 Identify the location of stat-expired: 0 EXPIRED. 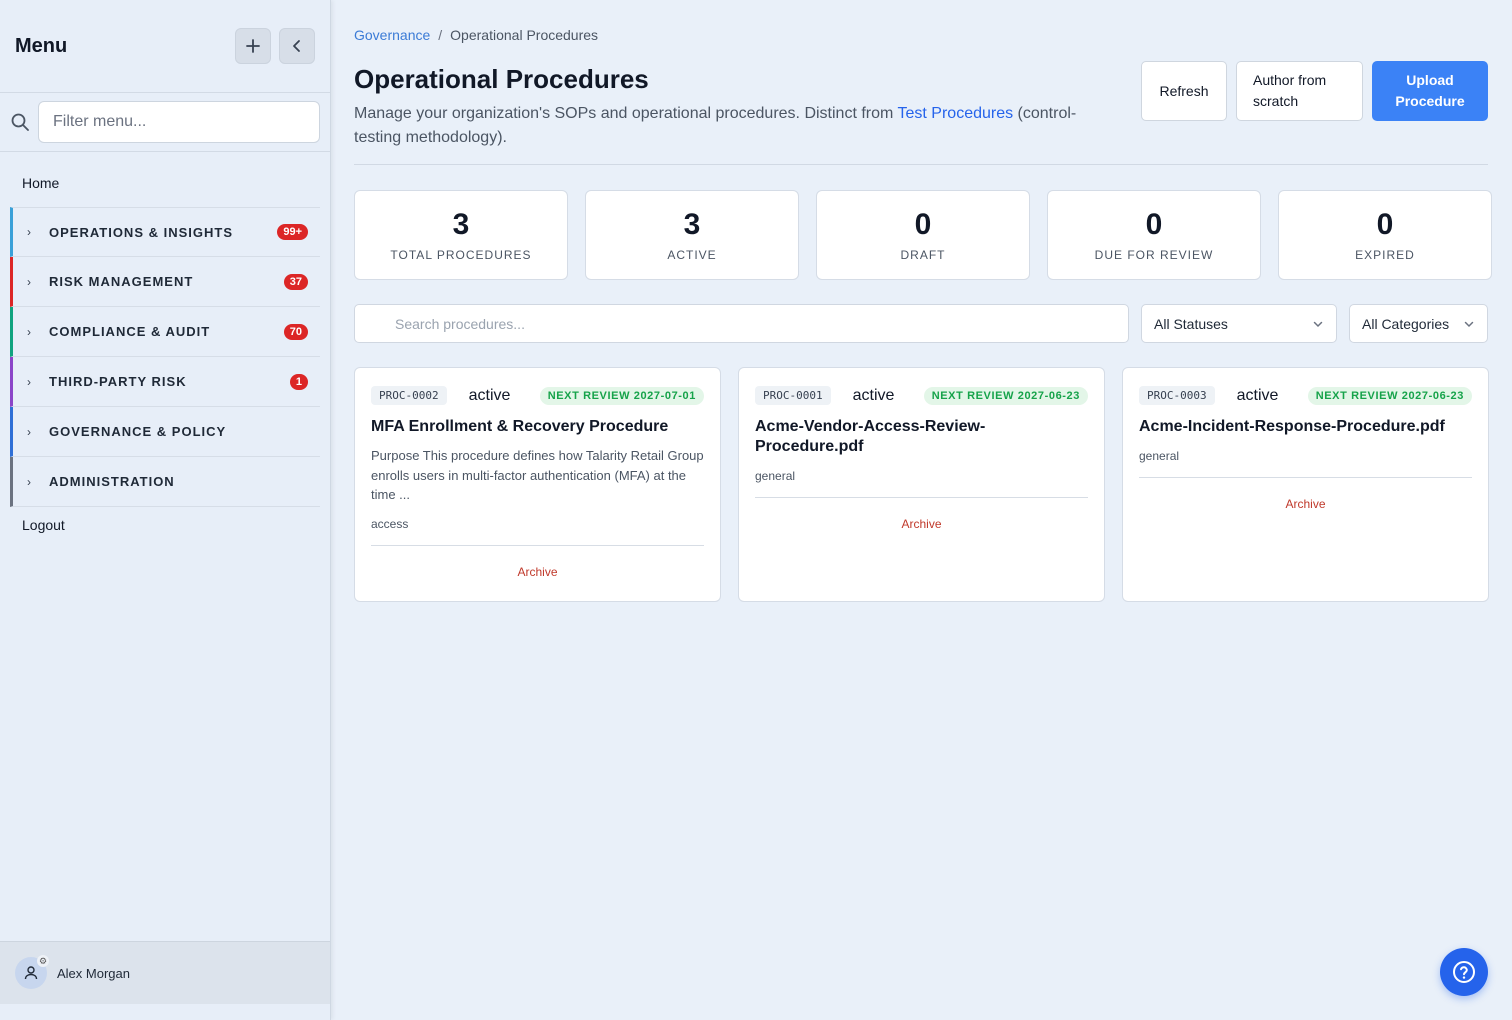
(1385, 235).